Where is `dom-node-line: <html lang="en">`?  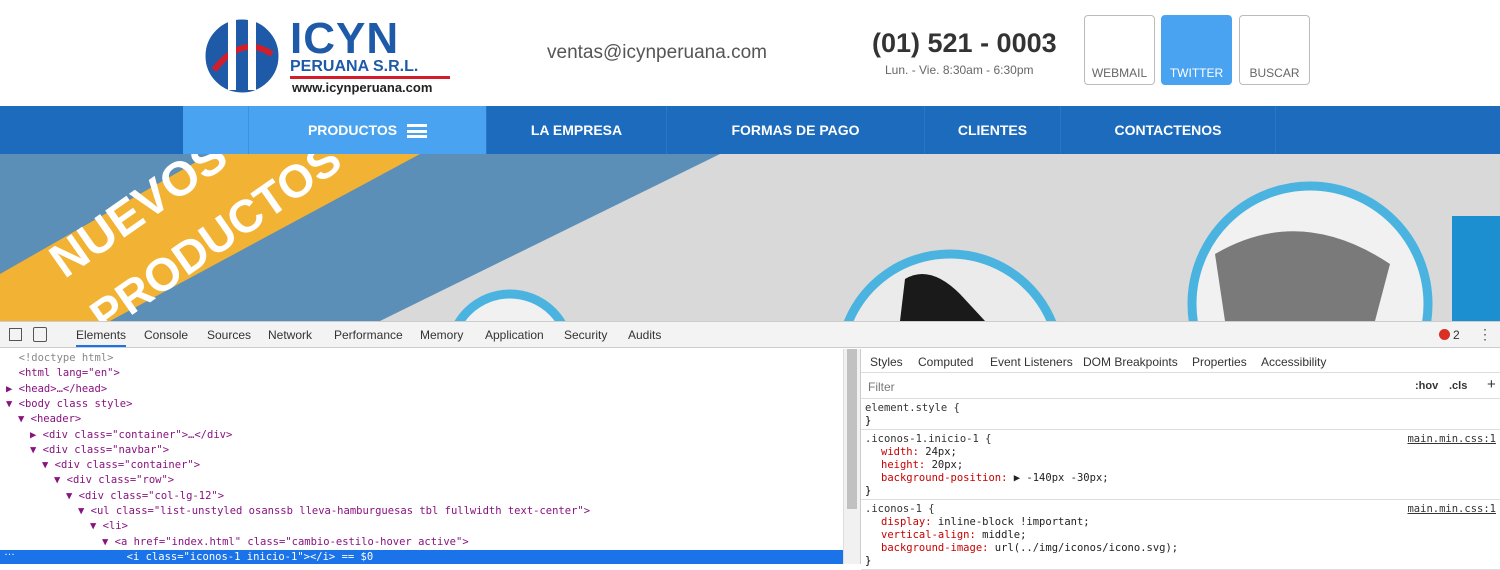
dom-node-line: <html lang="en"> is located at coordinates (60, 373).